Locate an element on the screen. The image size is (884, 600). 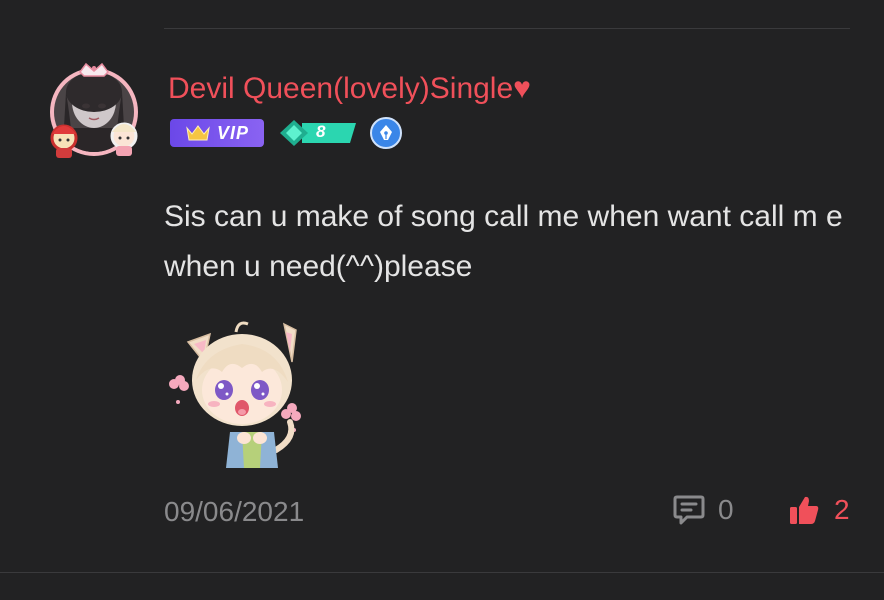
thumbs-up-icon is located at coordinates (804, 510).